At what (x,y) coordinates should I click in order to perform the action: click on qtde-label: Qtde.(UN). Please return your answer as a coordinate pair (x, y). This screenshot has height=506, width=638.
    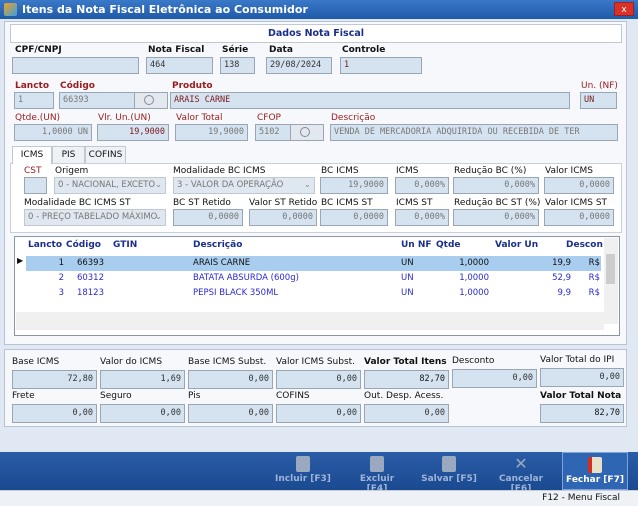
    Looking at the image, I should click on (38, 118).